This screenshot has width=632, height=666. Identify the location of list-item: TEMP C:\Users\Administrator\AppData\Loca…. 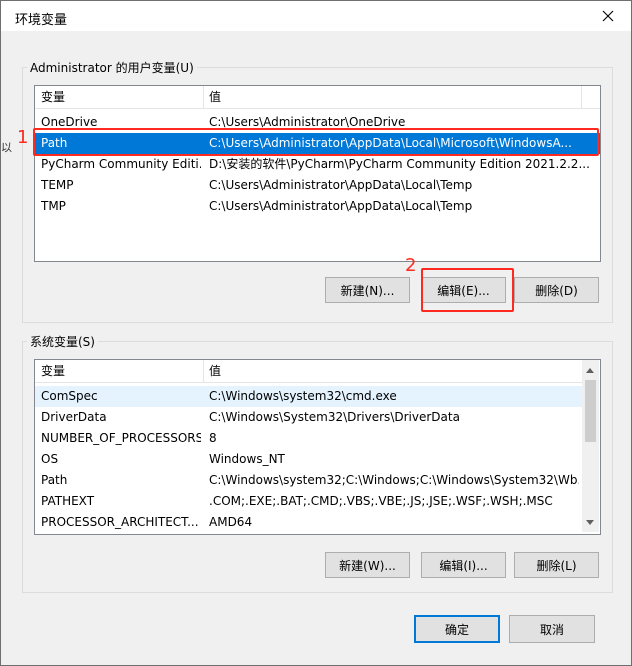
(317, 185).